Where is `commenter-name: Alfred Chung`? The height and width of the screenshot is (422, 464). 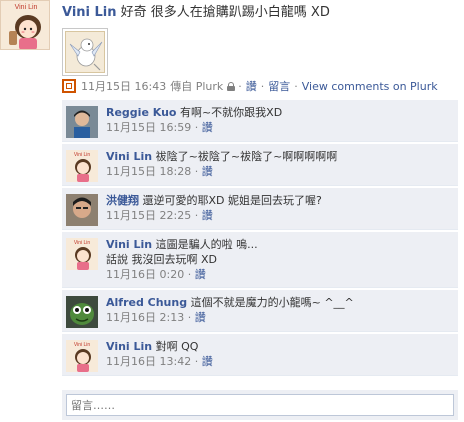 commenter-name: Alfred Chung is located at coordinates (146, 302).